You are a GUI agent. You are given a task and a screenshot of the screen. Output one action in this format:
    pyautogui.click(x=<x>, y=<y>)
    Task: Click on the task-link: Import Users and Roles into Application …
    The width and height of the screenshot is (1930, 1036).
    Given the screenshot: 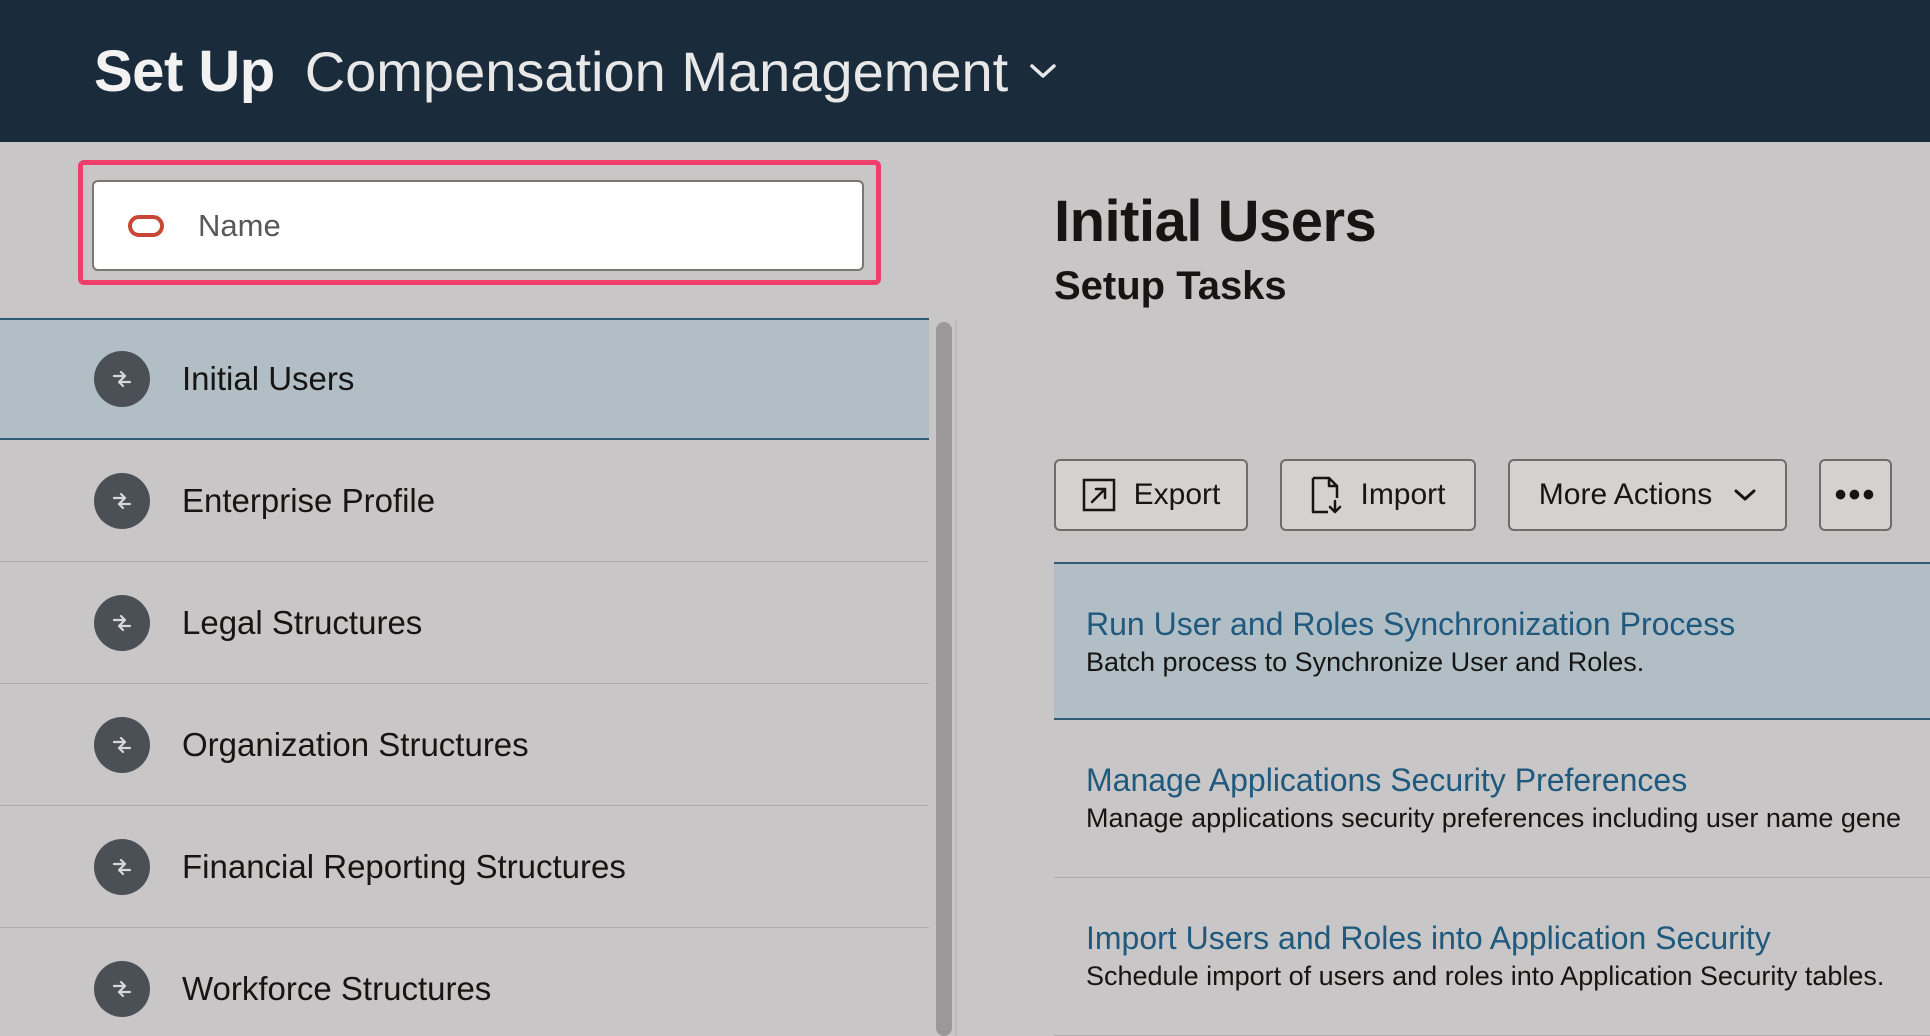 What is the action you would take?
    pyautogui.click(x=1508, y=938)
    